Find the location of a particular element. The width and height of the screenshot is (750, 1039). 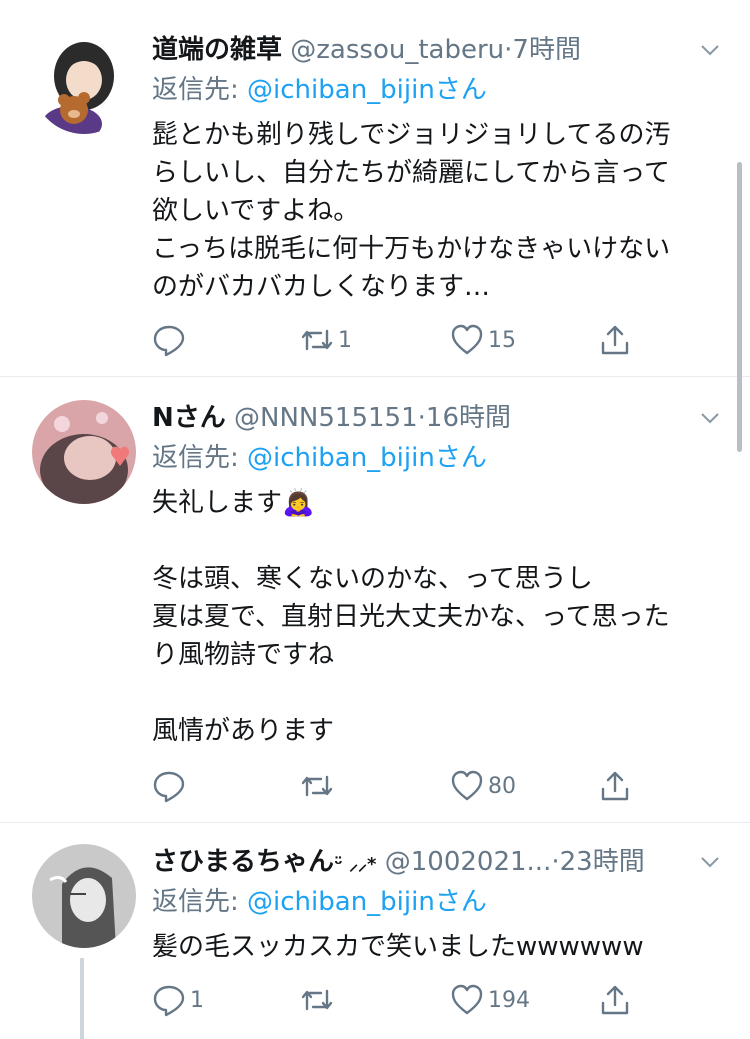

like-button: 80 is located at coordinates (483, 786).